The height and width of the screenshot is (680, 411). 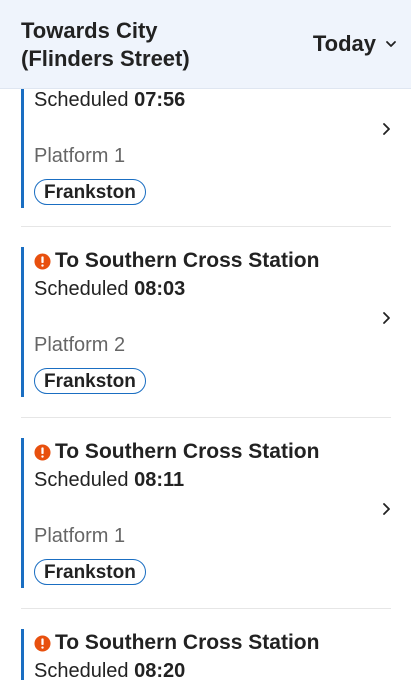 I want to click on scheduled-time: Scheduled 08:20, so click(x=109, y=670).